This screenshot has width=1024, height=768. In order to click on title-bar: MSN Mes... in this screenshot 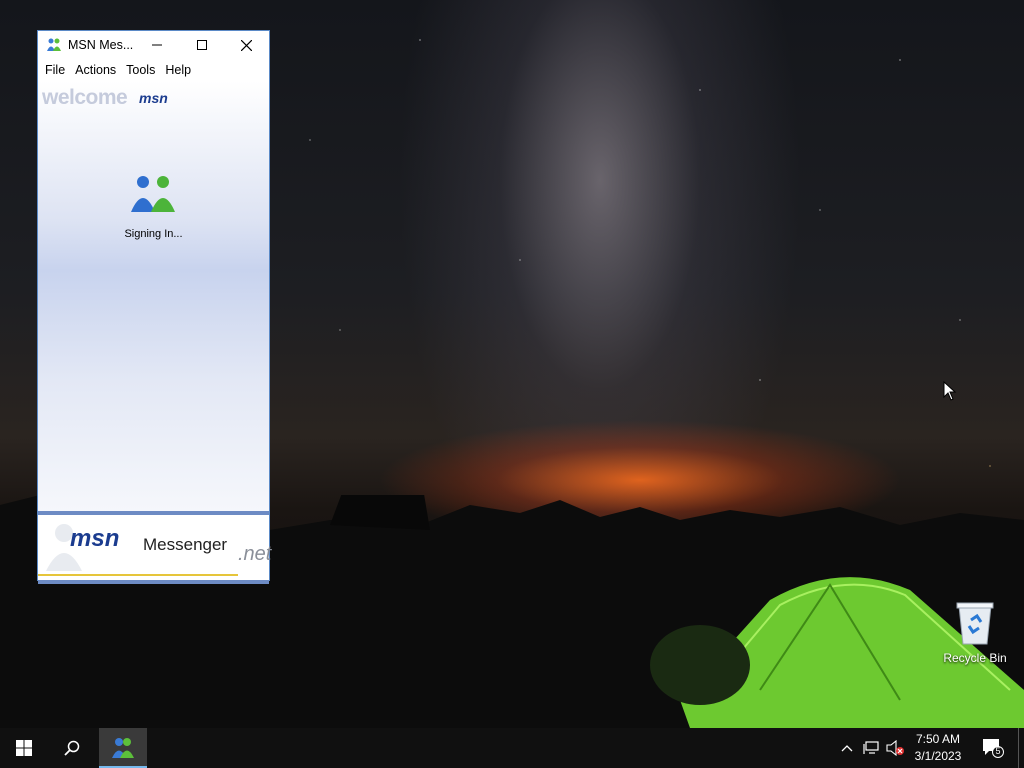, I will do `click(153, 45)`.